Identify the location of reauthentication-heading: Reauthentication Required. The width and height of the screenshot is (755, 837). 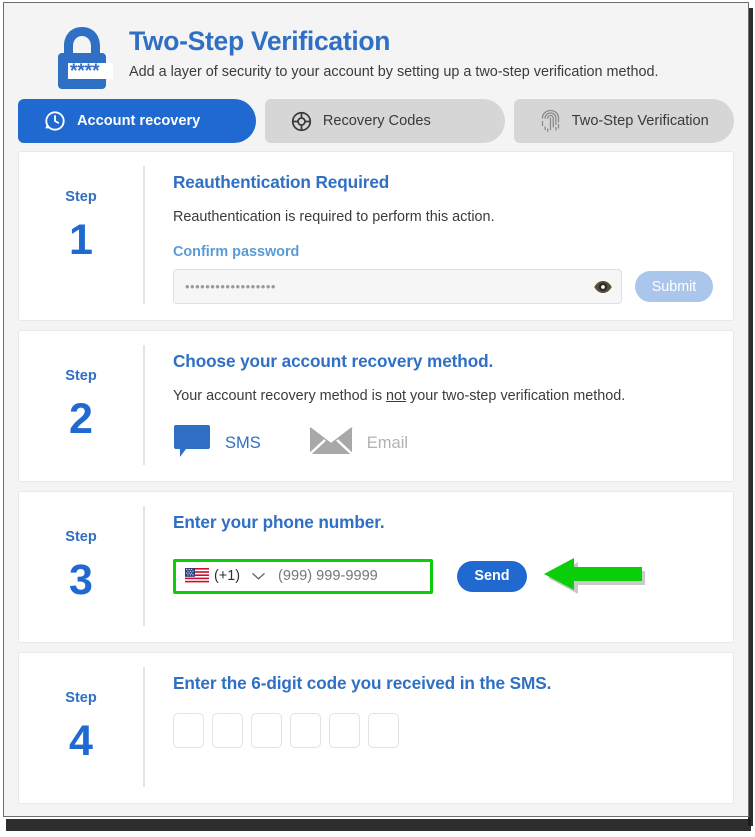
(281, 182).